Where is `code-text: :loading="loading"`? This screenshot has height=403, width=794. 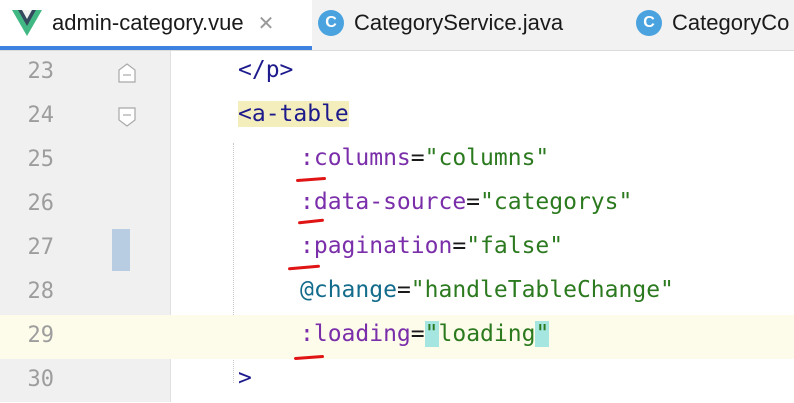 code-text: :loading="loading" is located at coordinates (425, 334).